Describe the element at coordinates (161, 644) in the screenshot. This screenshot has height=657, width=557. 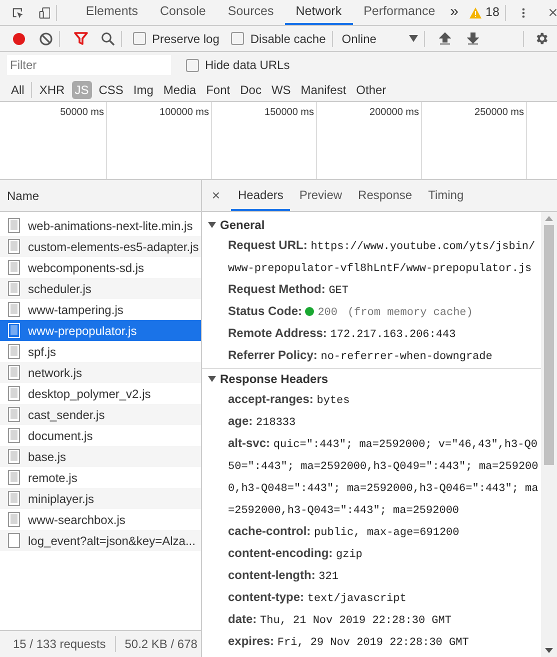
I see `status-text: 50.2 KB / 678` at that location.